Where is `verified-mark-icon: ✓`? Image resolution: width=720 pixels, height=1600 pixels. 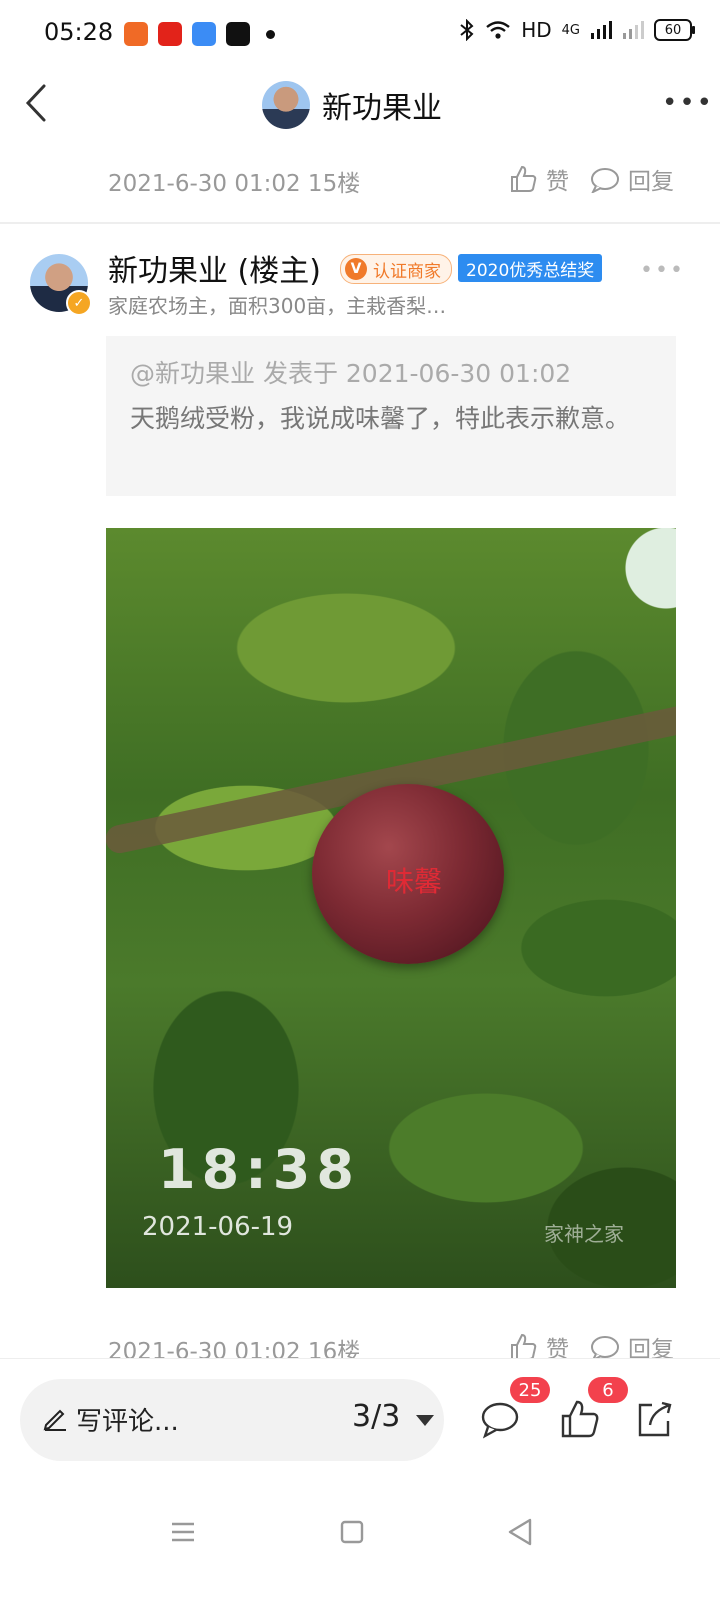 verified-mark-icon: ✓ is located at coordinates (79, 303).